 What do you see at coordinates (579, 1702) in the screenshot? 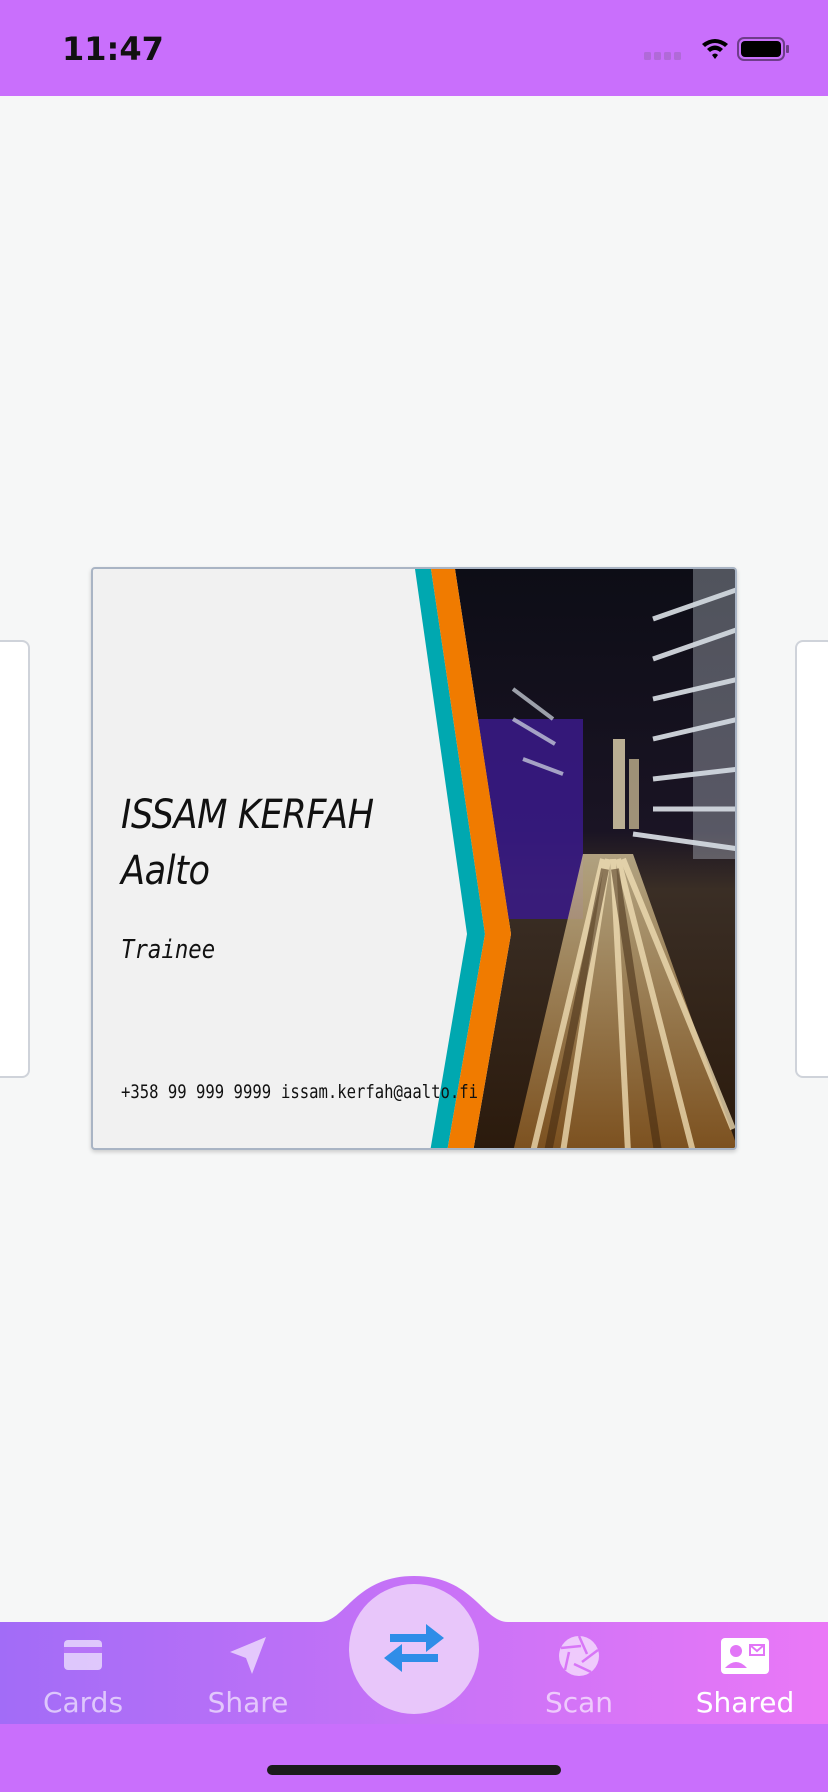
I see `tab-scan-label: Scan` at bounding box center [579, 1702].